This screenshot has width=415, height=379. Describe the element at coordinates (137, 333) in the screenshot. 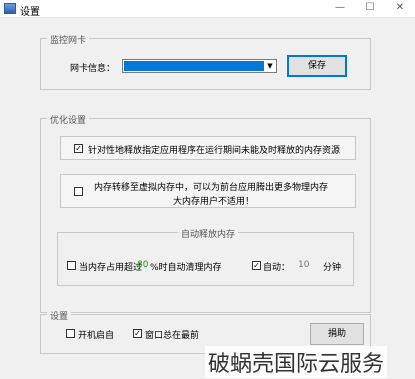

I see `topmost-checkbox: ✓` at that location.